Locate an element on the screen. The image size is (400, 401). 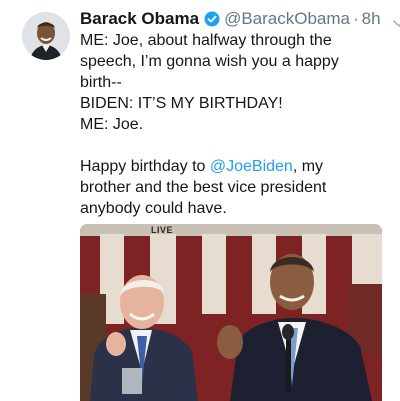
avatar is located at coordinates (46, 36).